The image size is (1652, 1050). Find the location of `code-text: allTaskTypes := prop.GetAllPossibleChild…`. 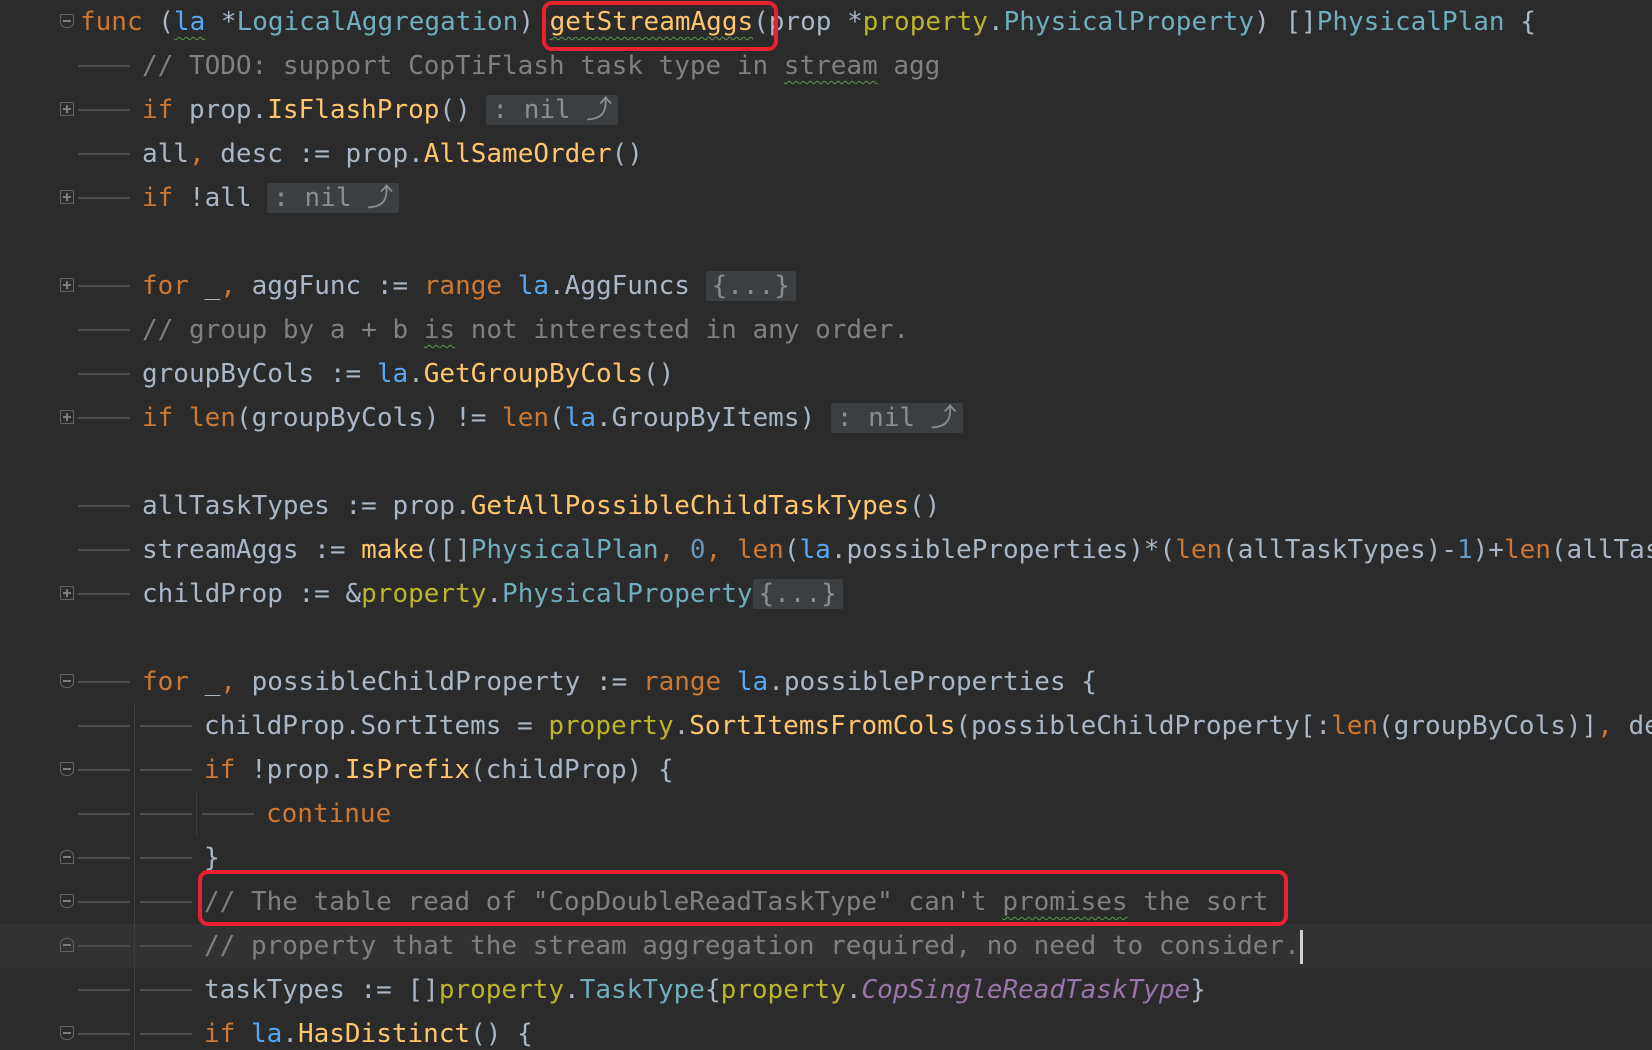

code-text: allTaskTypes := prop.GetAllPossibleChild… is located at coordinates (541, 506).